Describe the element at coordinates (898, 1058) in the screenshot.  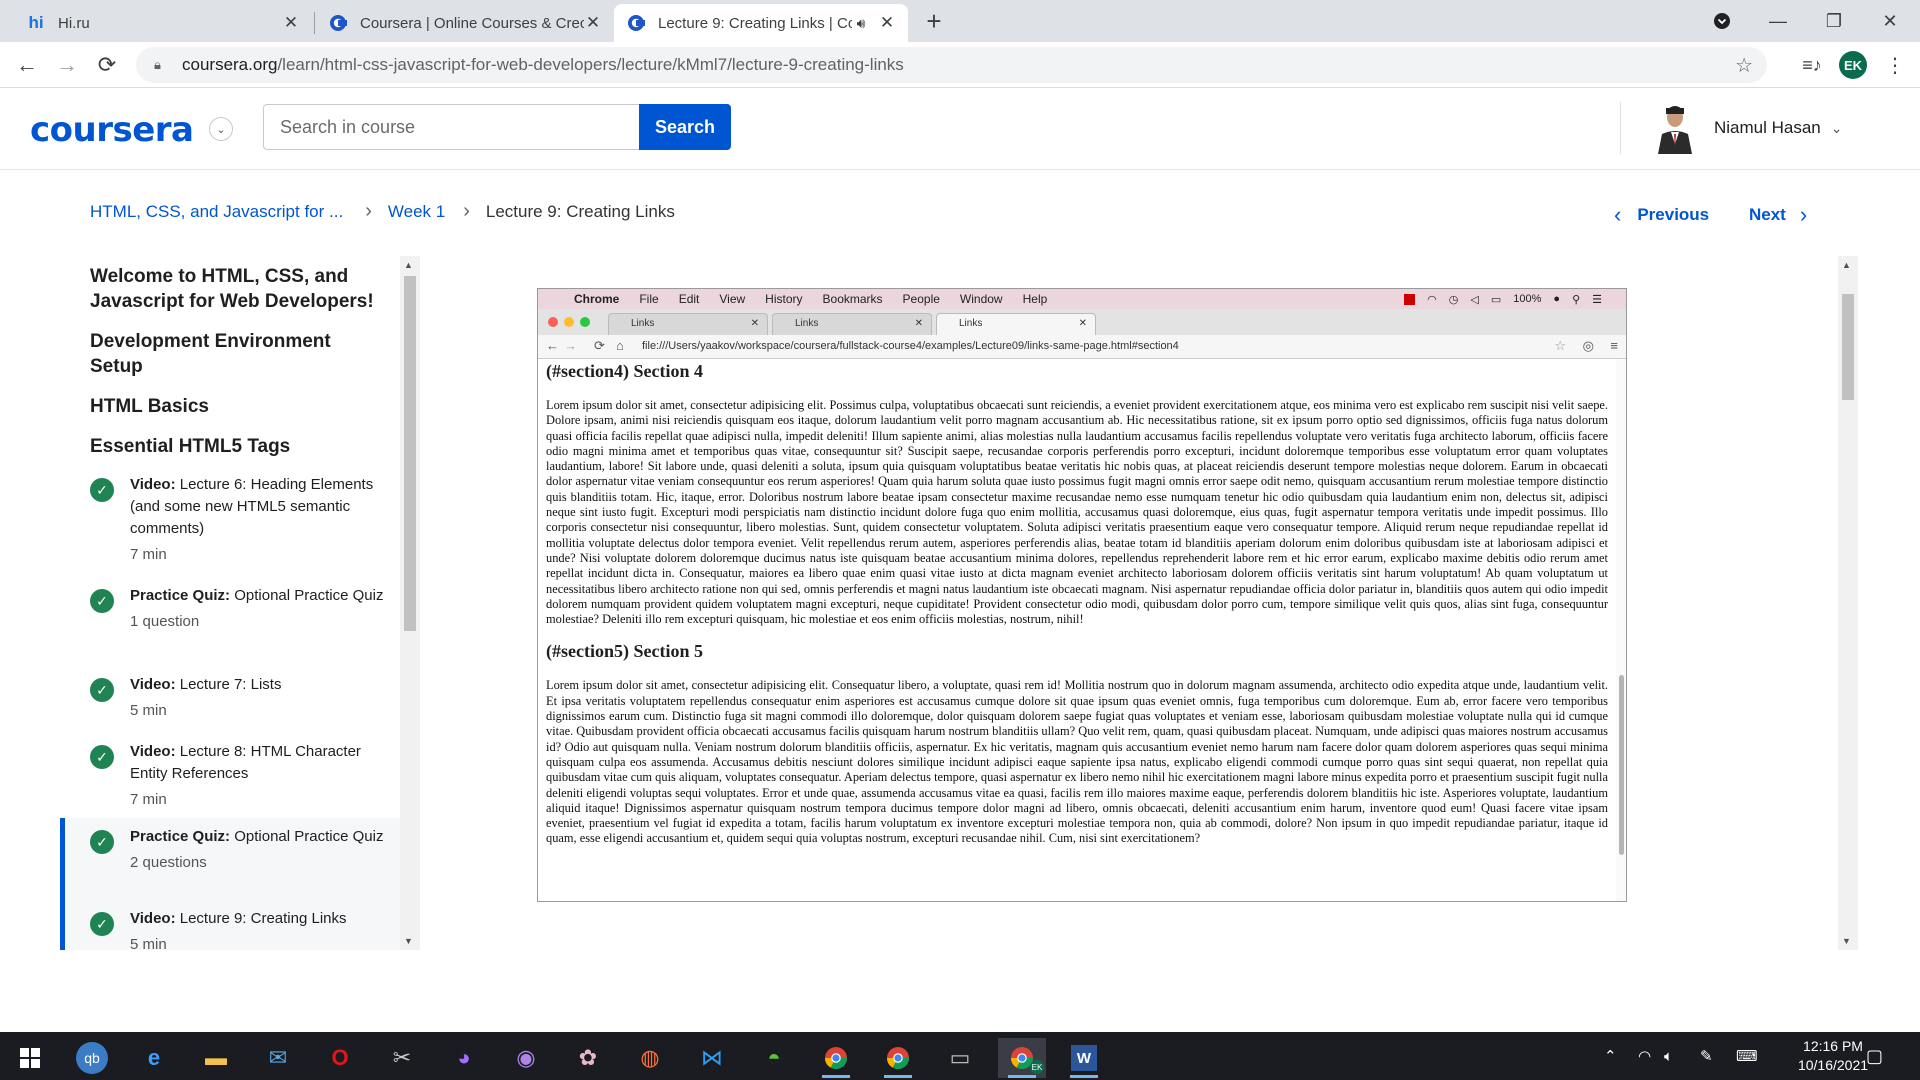
I see `chrome-profile-icon` at that location.